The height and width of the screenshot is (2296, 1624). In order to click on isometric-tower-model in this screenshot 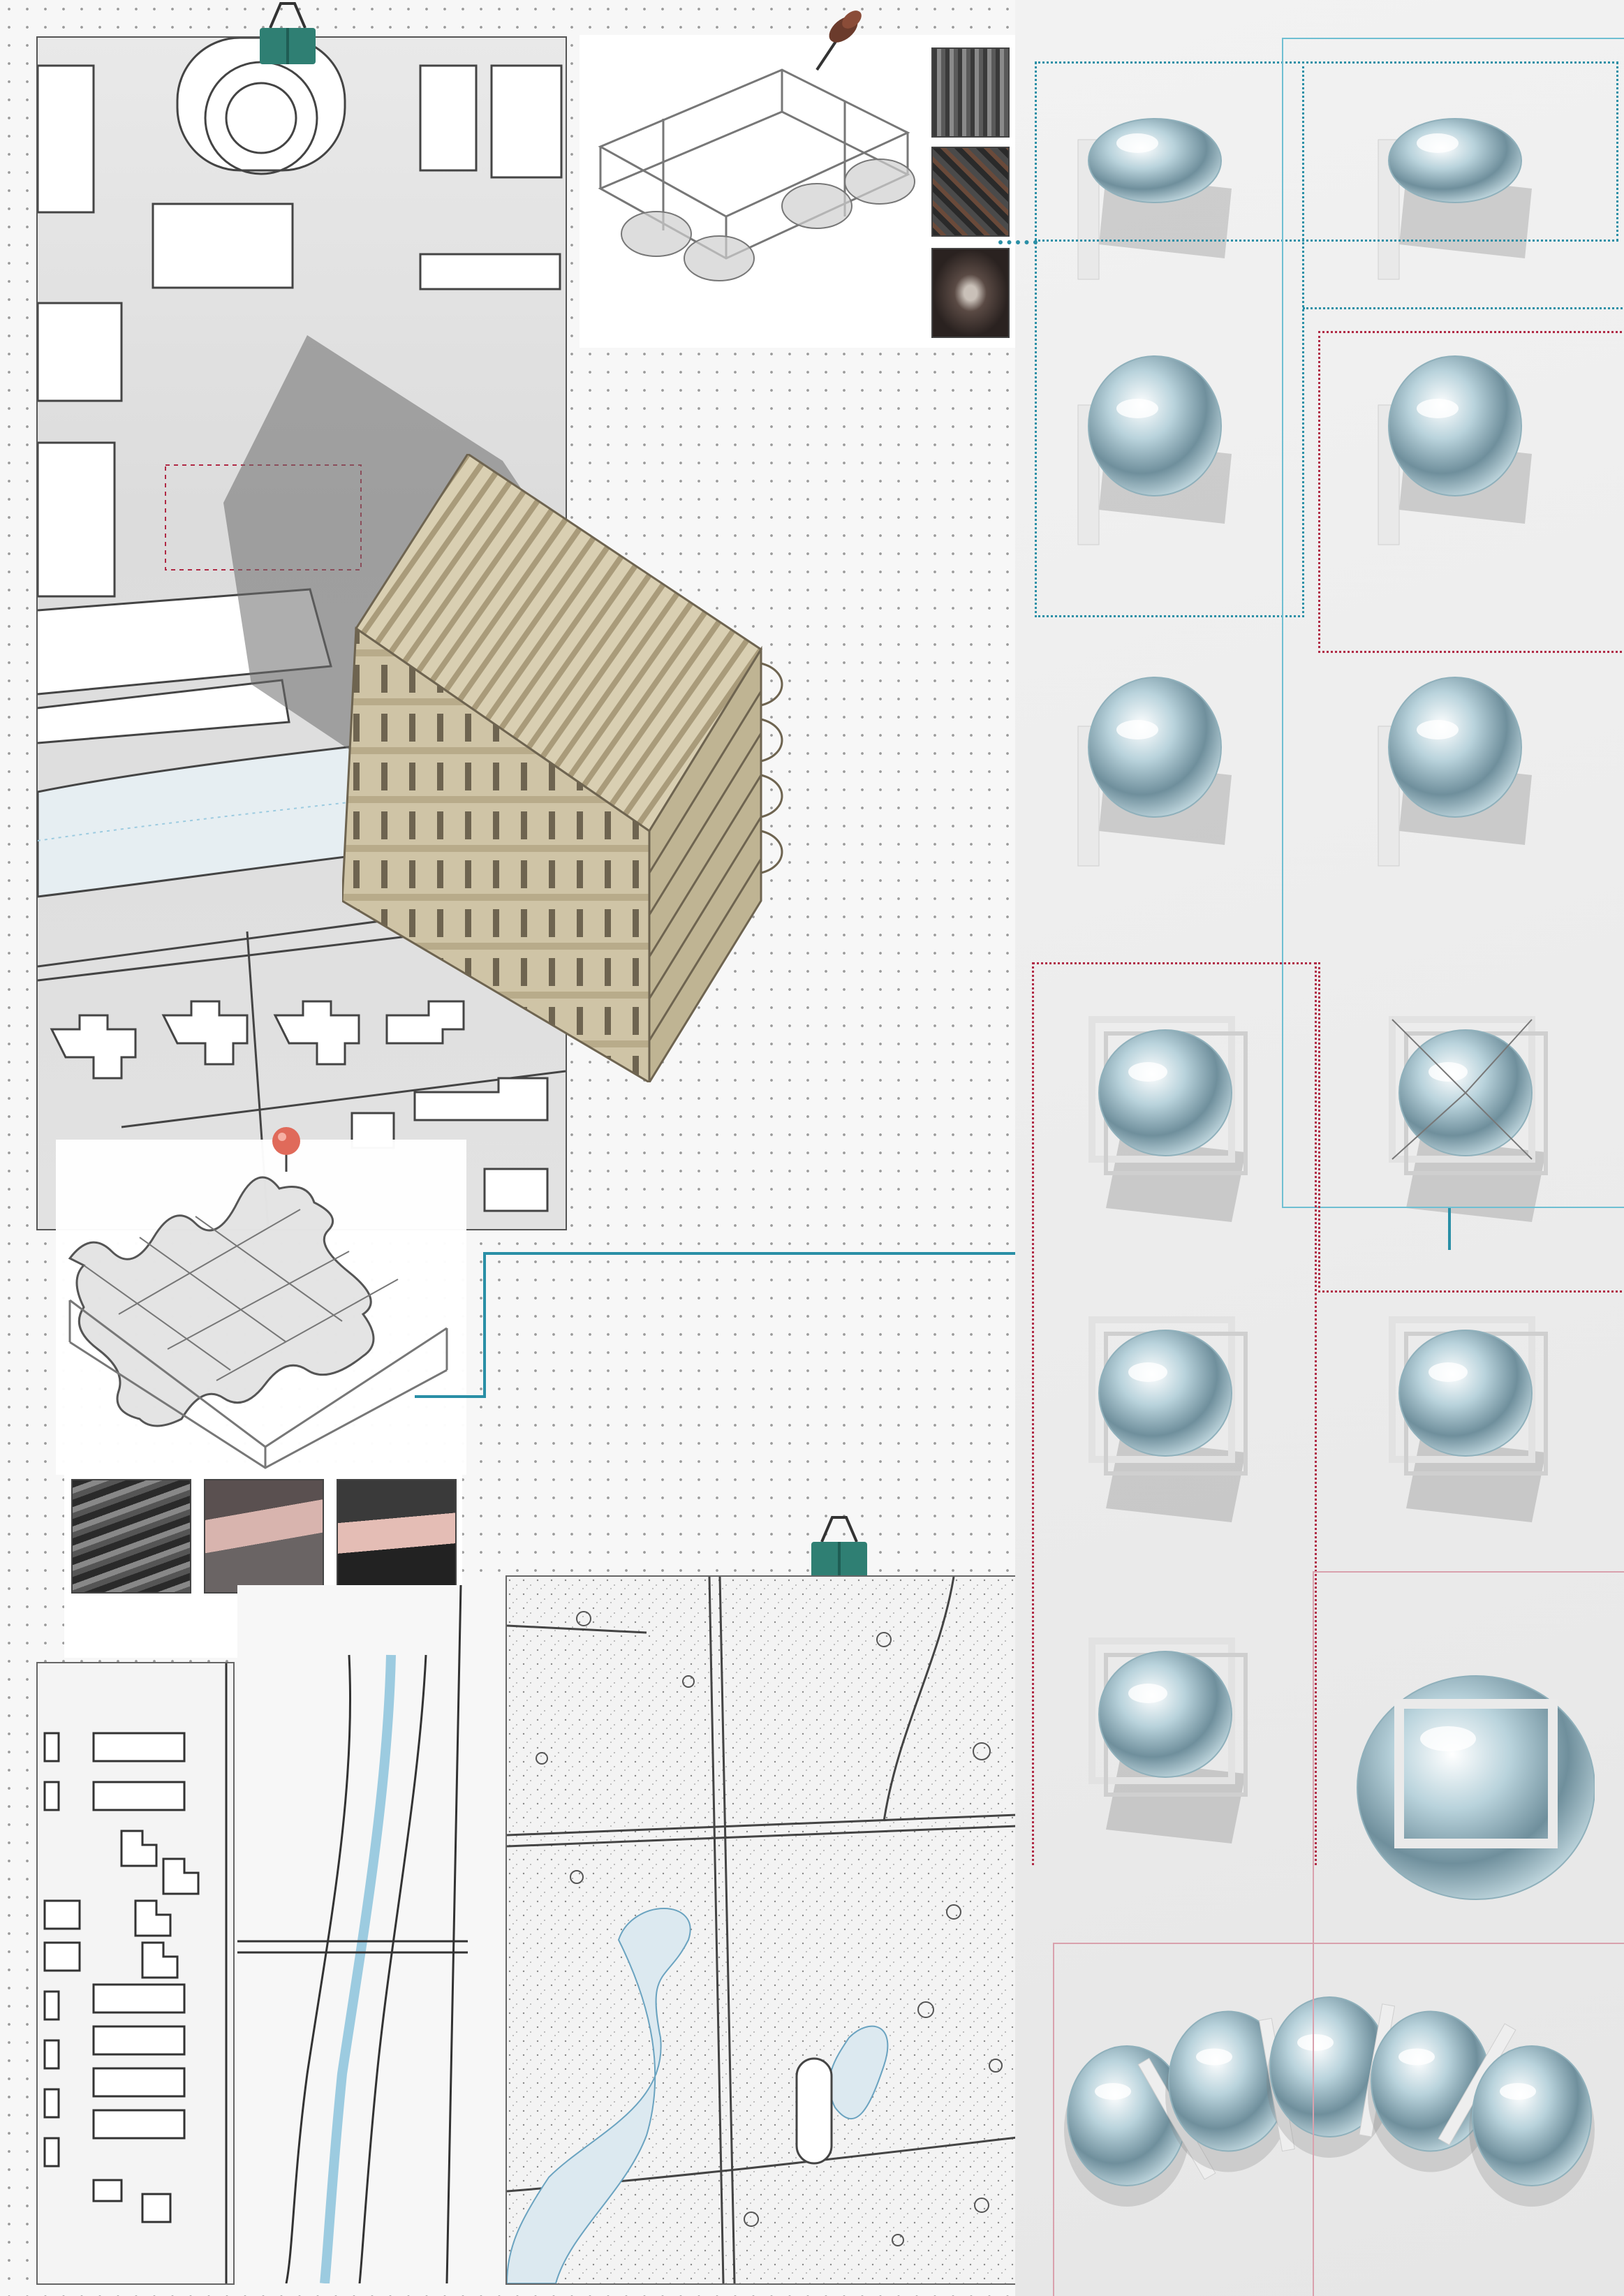, I will do `click(576, 768)`.